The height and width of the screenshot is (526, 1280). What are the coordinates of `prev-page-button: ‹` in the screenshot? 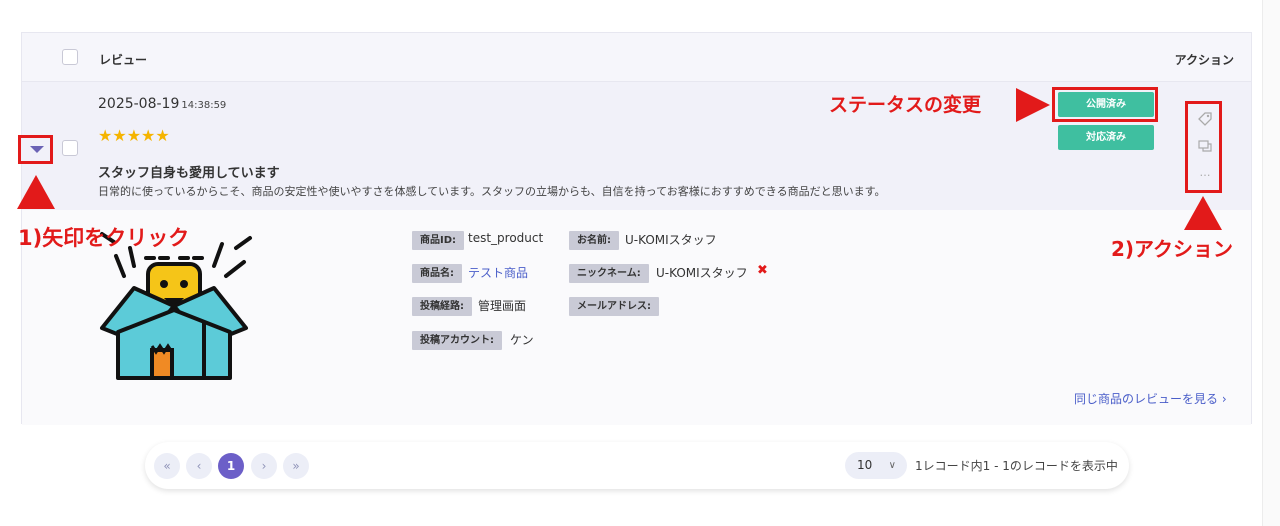 It's located at (199, 466).